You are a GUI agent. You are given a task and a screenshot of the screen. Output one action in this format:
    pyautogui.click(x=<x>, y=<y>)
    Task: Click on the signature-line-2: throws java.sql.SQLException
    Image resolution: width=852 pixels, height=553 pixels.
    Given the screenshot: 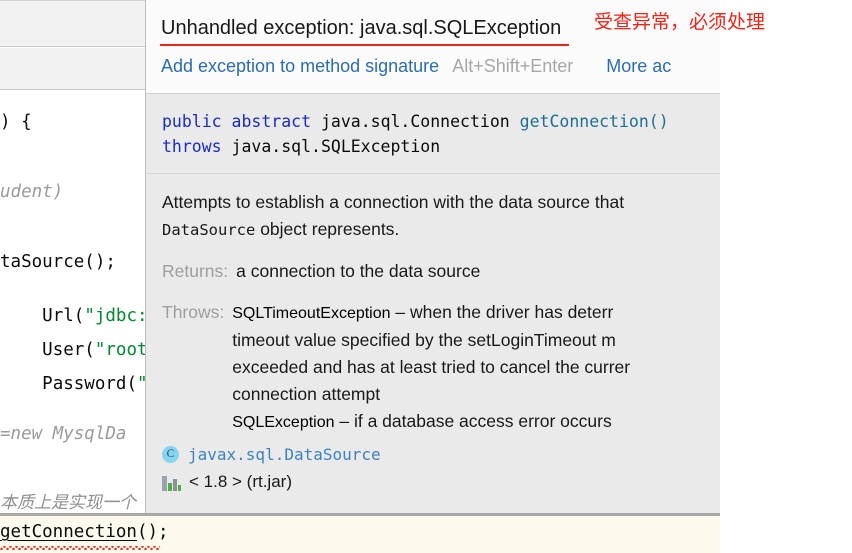 What is the action you would take?
    pyautogui.click(x=441, y=146)
    